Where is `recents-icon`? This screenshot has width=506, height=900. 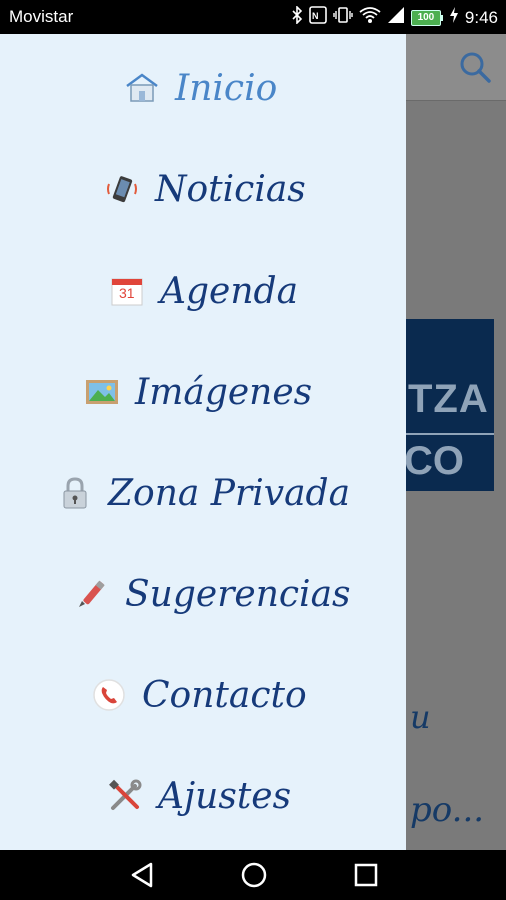
recents-icon is located at coordinates (366, 875).